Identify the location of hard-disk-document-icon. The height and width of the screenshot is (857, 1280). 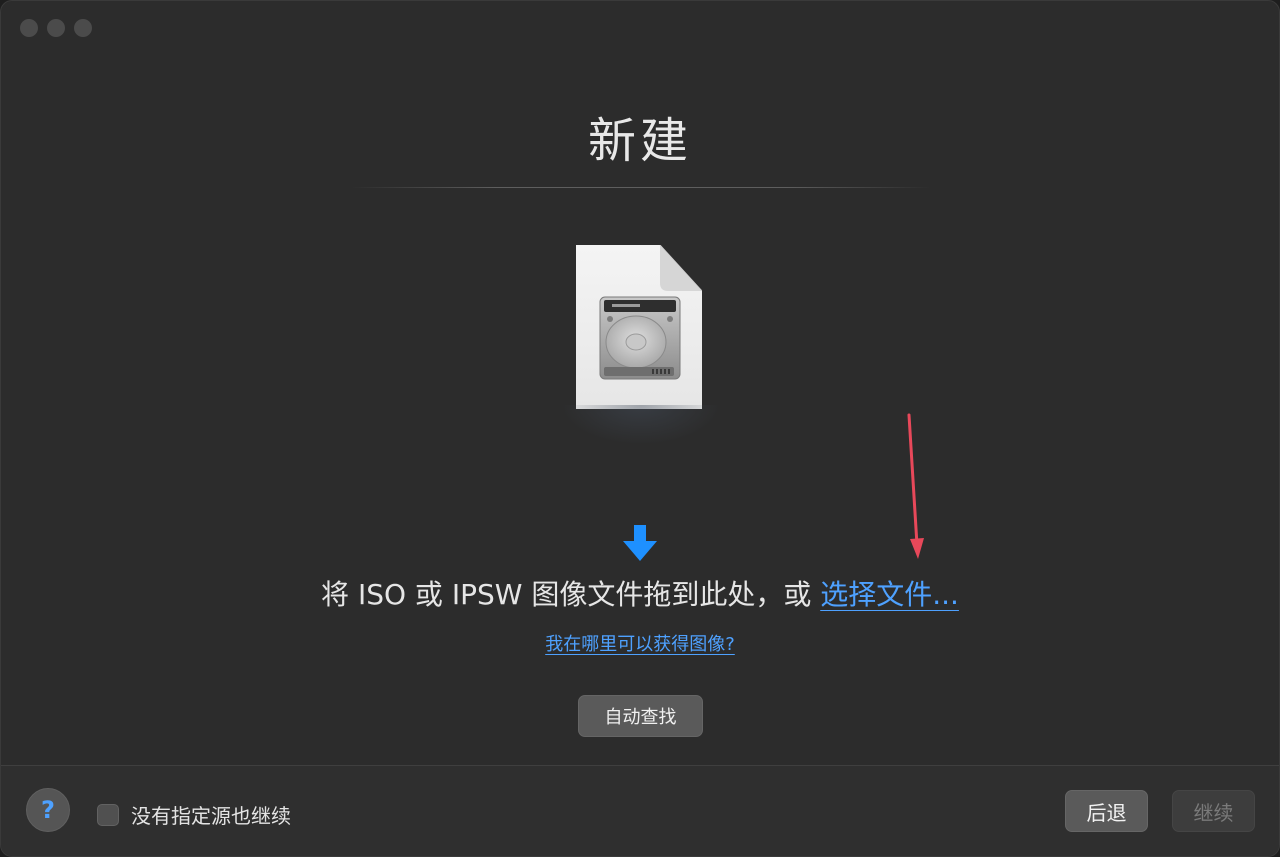
(639, 327).